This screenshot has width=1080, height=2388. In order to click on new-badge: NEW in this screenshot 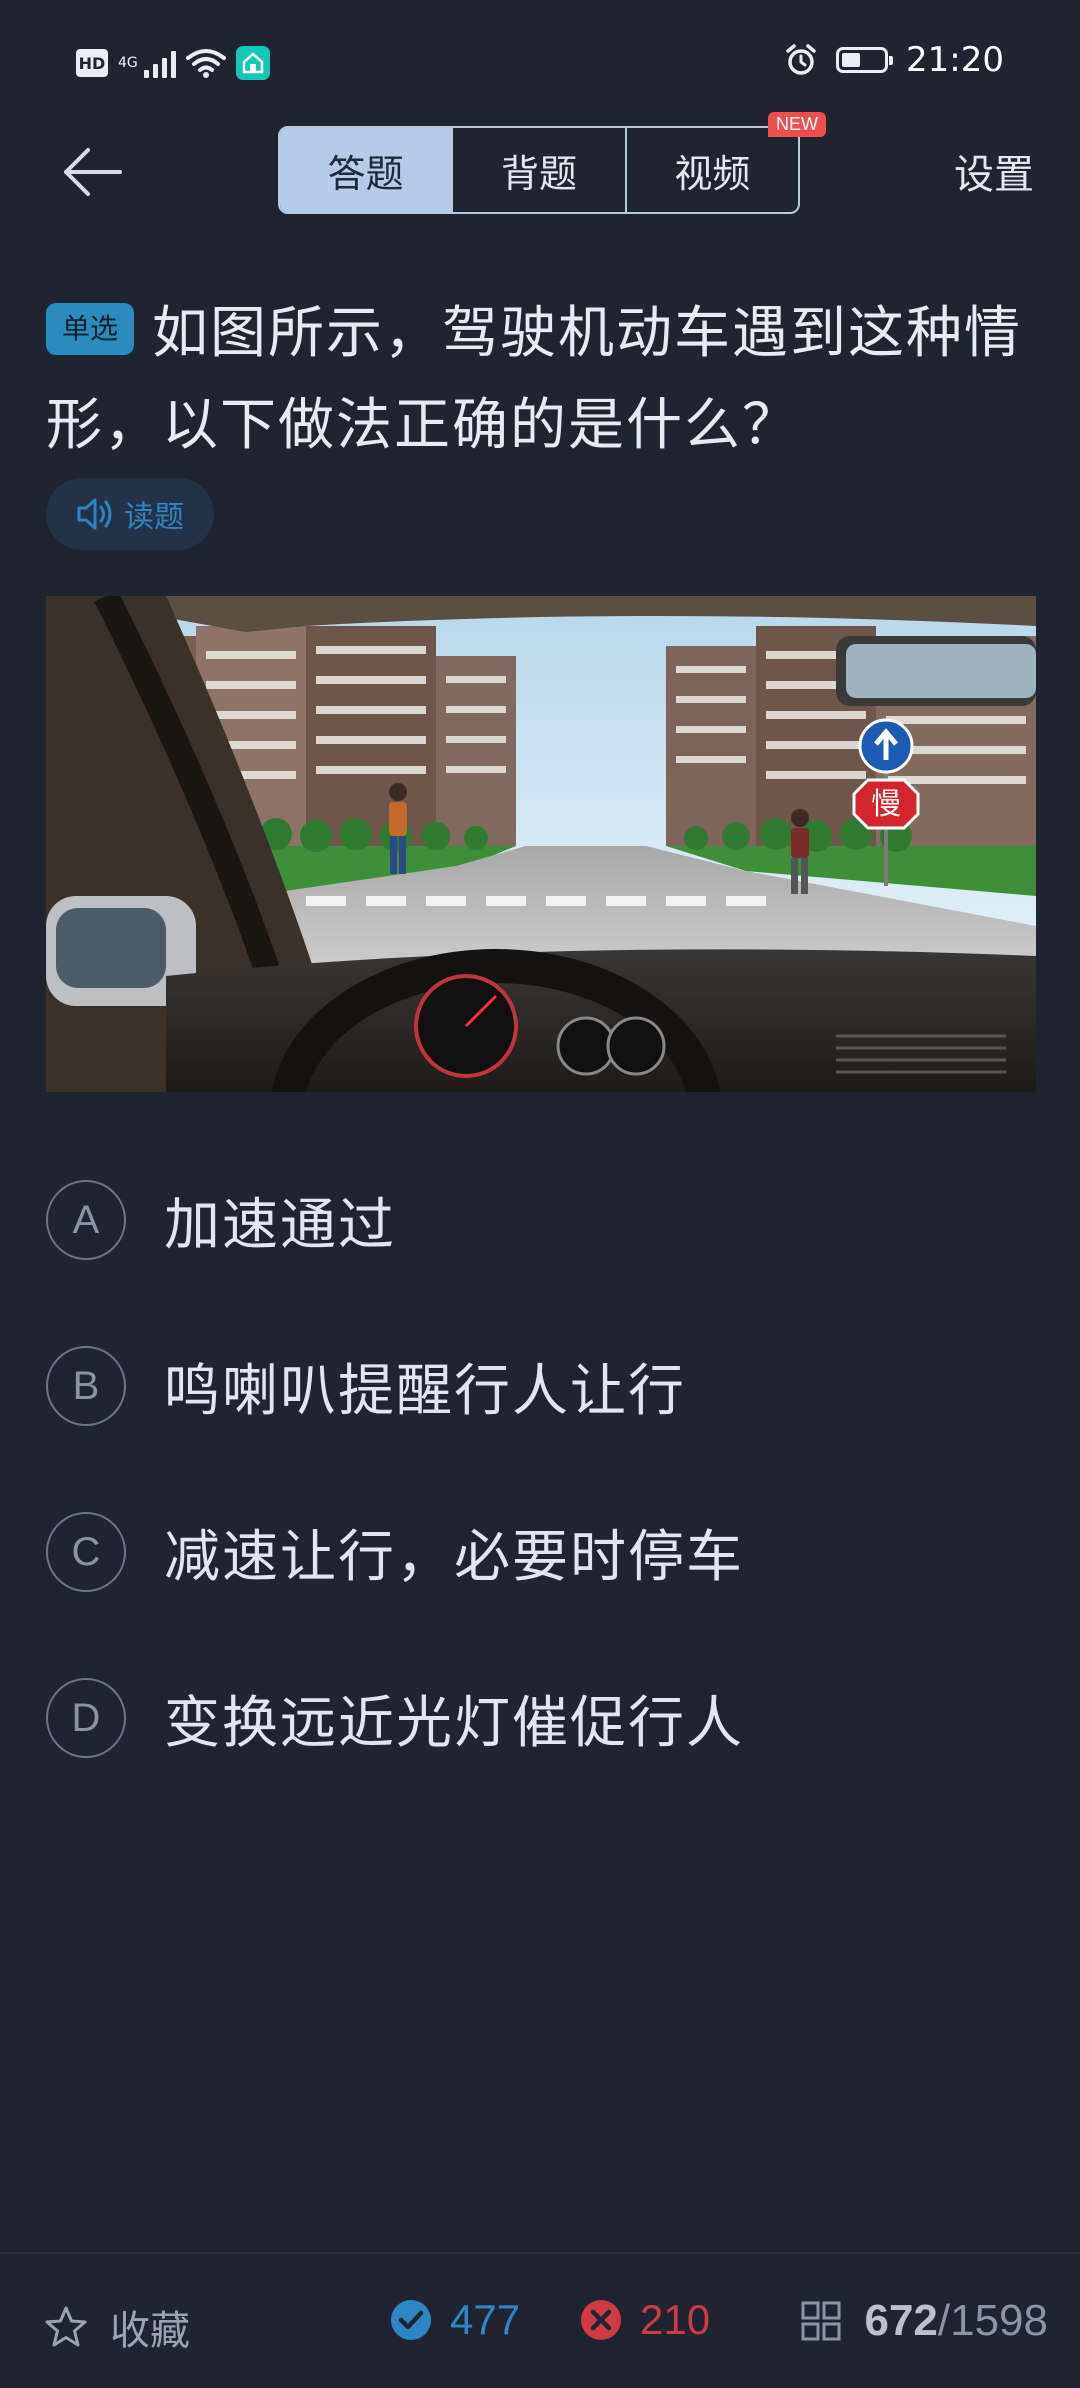, I will do `click(796, 124)`.